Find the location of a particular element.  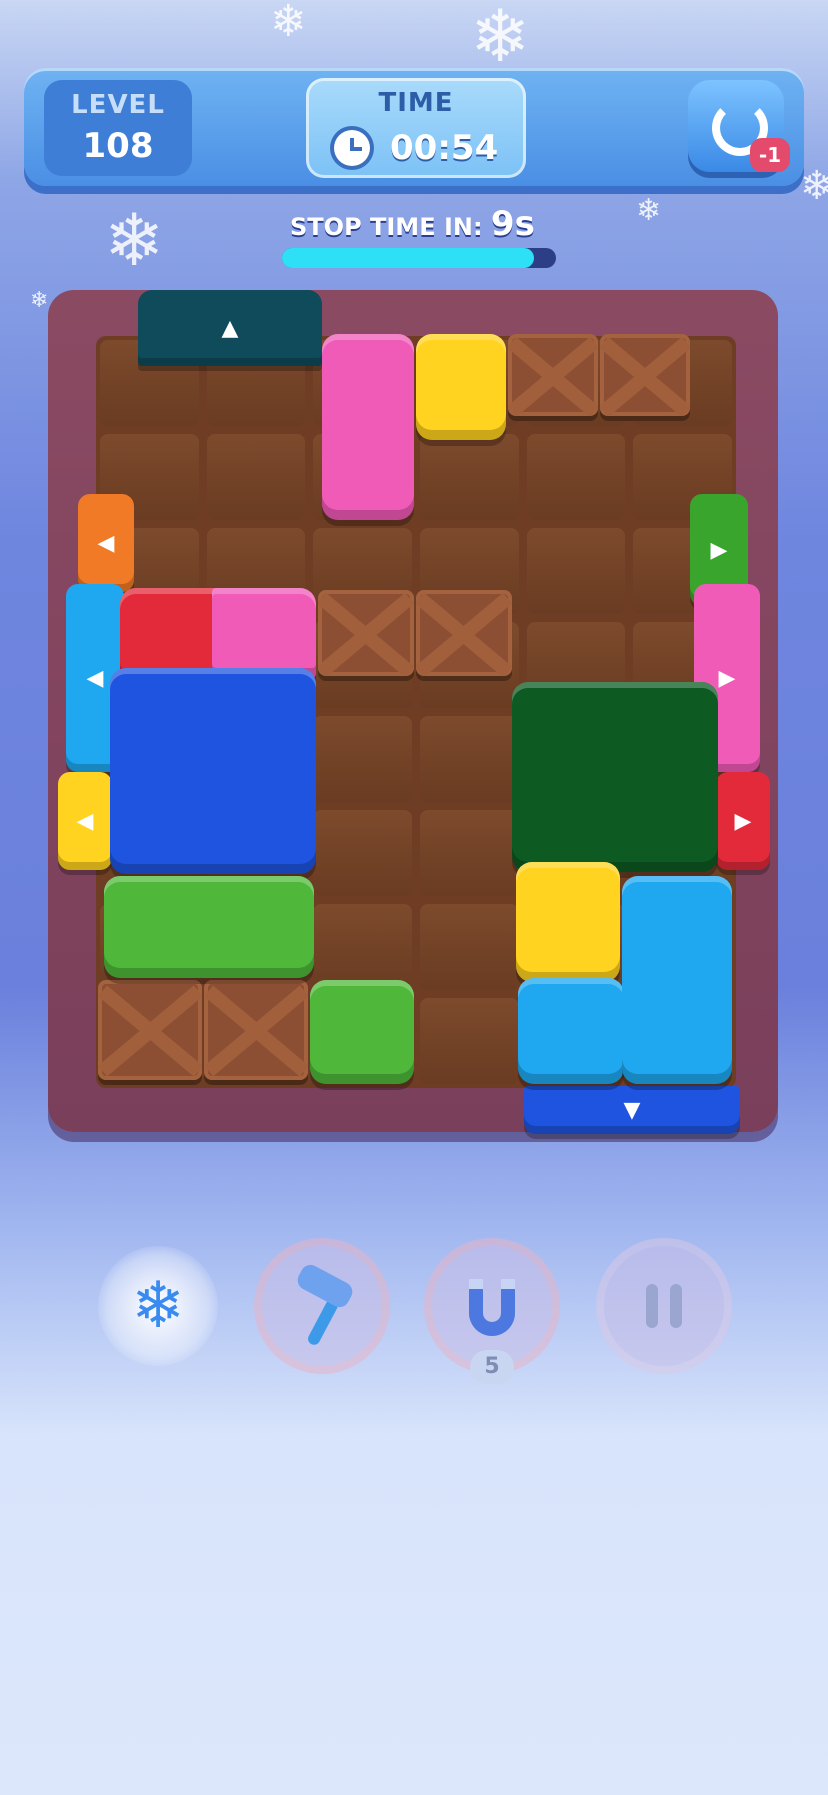

pink-block-half is located at coordinates (264, 633).